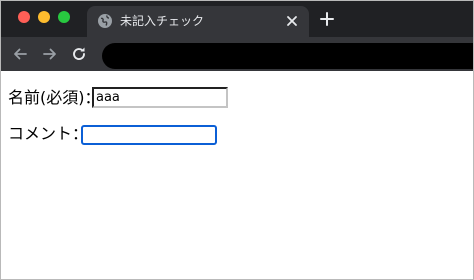 This screenshot has width=474, height=280. Describe the element at coordinates (48, 133) in the screenshot. I see `comment-label: コメント：` at that location.